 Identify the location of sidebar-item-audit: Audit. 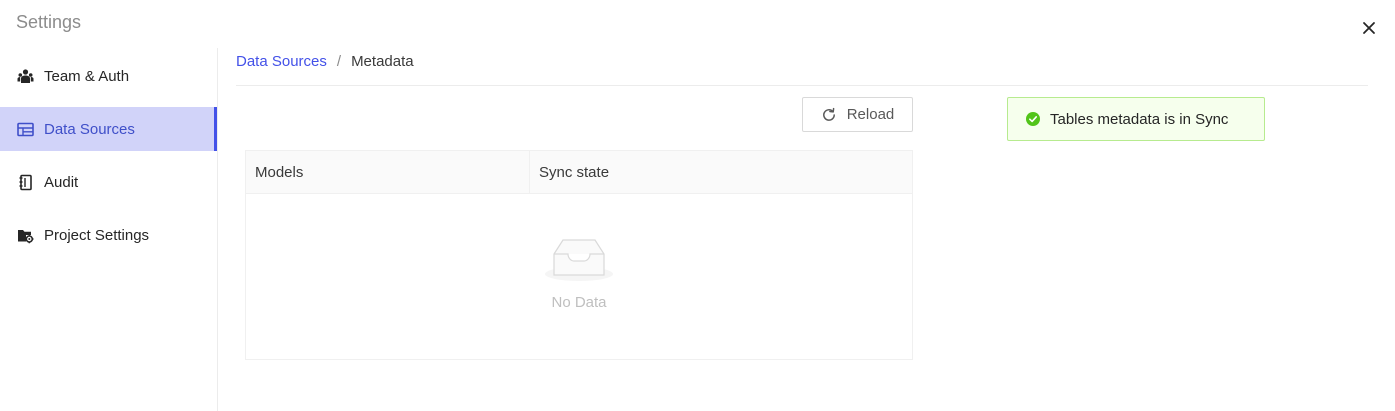
(108, 182).